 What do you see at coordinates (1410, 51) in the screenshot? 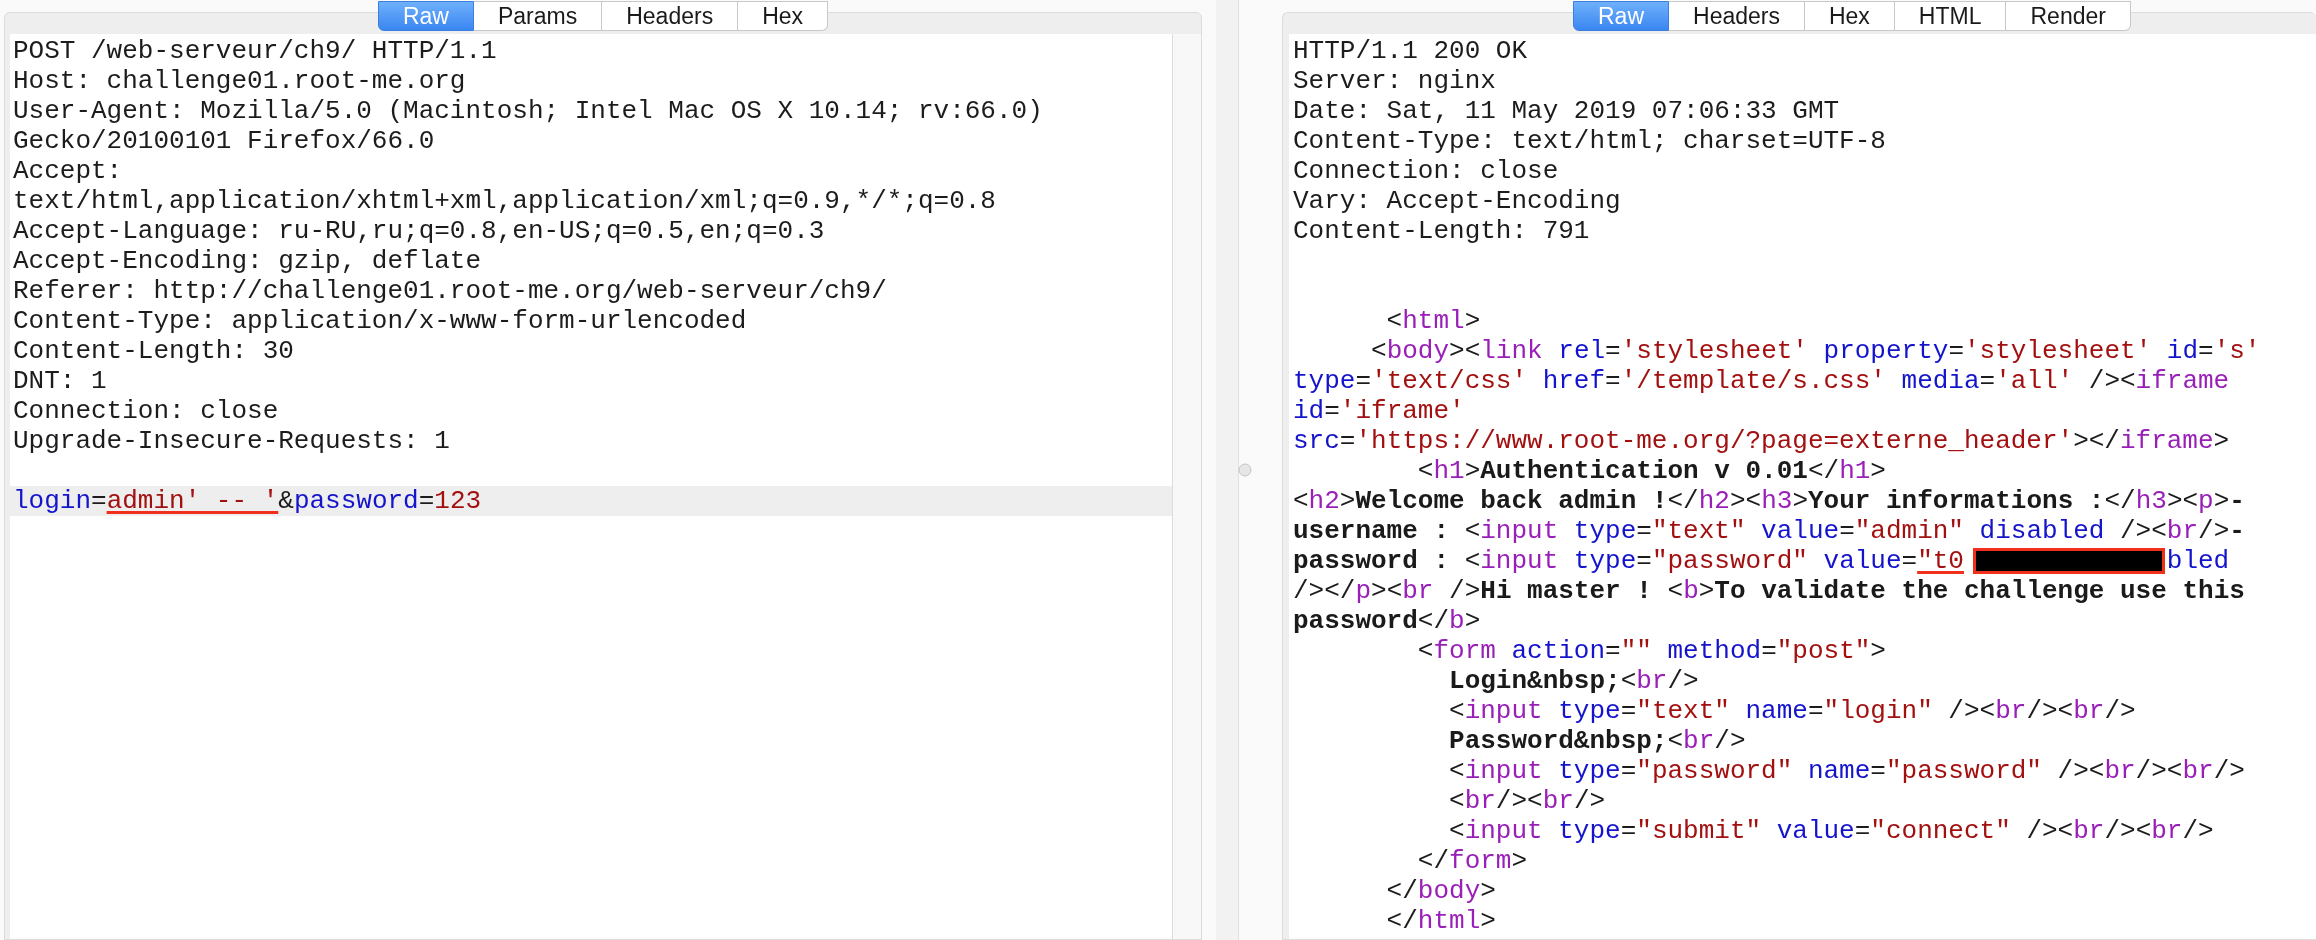
I see `code-line: HTTP/1.1 200 OK` at bounding box center [1410, 51].